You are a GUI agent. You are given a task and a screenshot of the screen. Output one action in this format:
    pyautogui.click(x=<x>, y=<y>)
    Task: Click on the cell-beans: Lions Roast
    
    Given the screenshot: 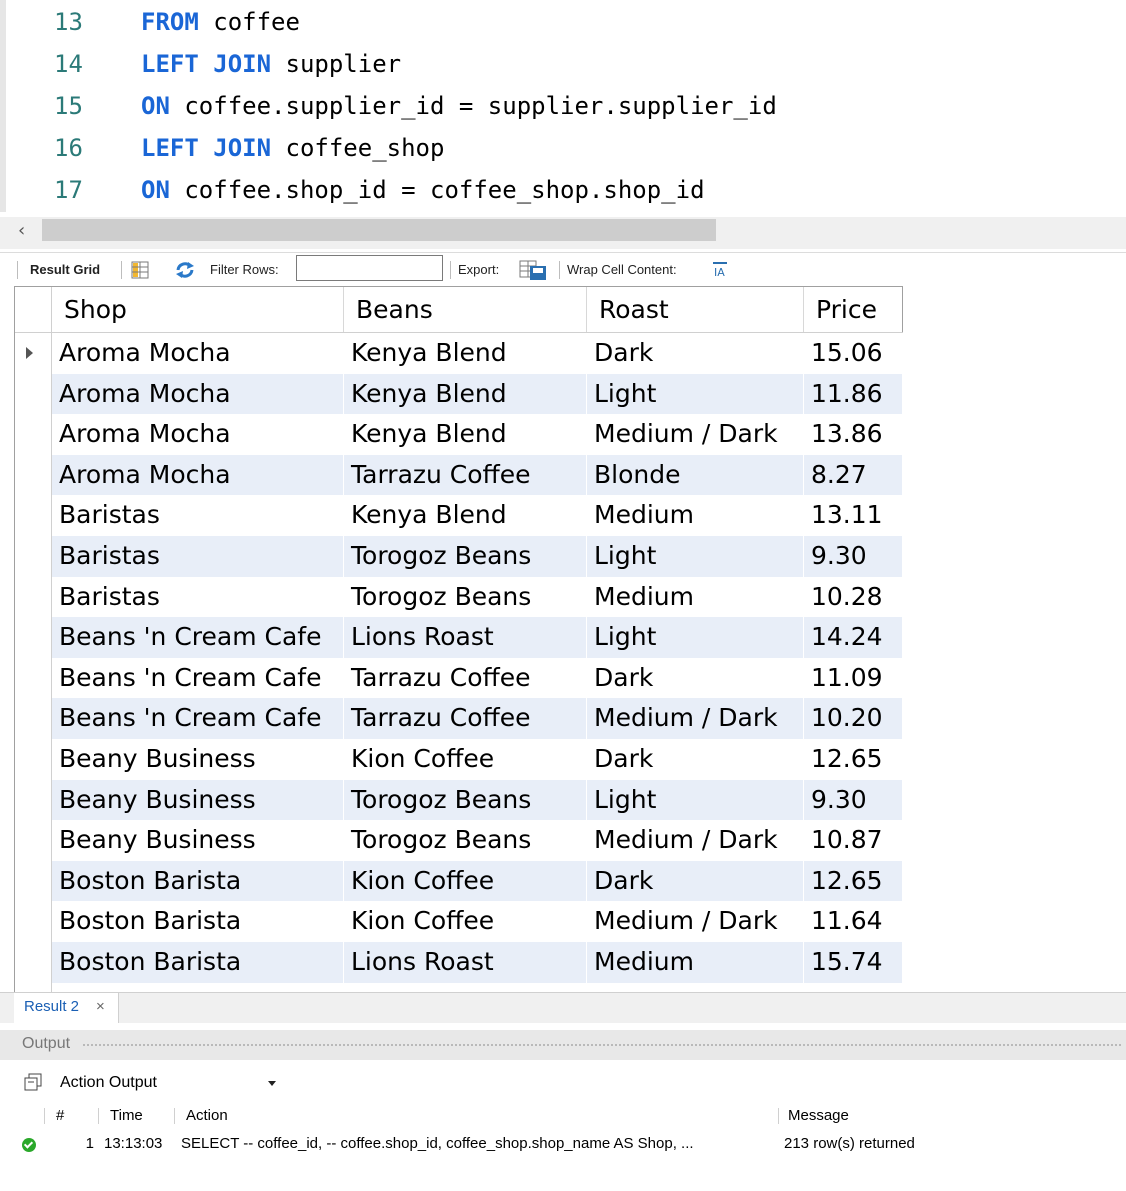 What is the action you would take?
    pyautogui.click(x=465, y=962)
    